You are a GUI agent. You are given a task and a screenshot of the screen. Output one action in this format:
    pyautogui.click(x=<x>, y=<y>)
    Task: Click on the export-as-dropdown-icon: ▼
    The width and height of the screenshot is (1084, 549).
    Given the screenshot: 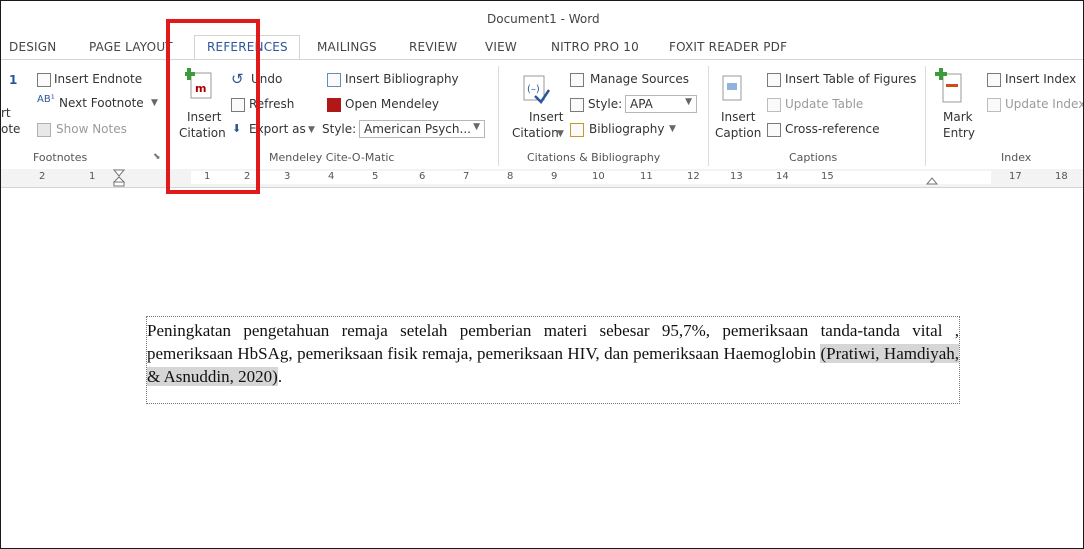 What is the action you would take?
    pyautogui.click(x=311, y=130)
    